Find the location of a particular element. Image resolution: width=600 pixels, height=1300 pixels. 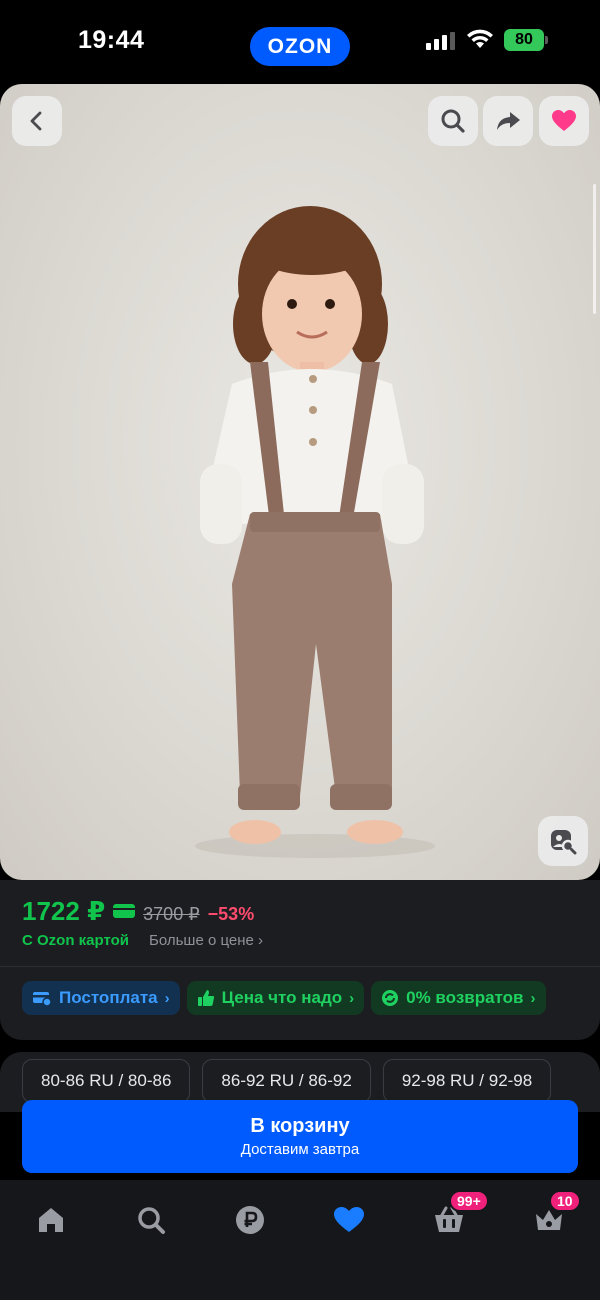

cart-count-badge: 99+ is located at coordinates (469, 1201).